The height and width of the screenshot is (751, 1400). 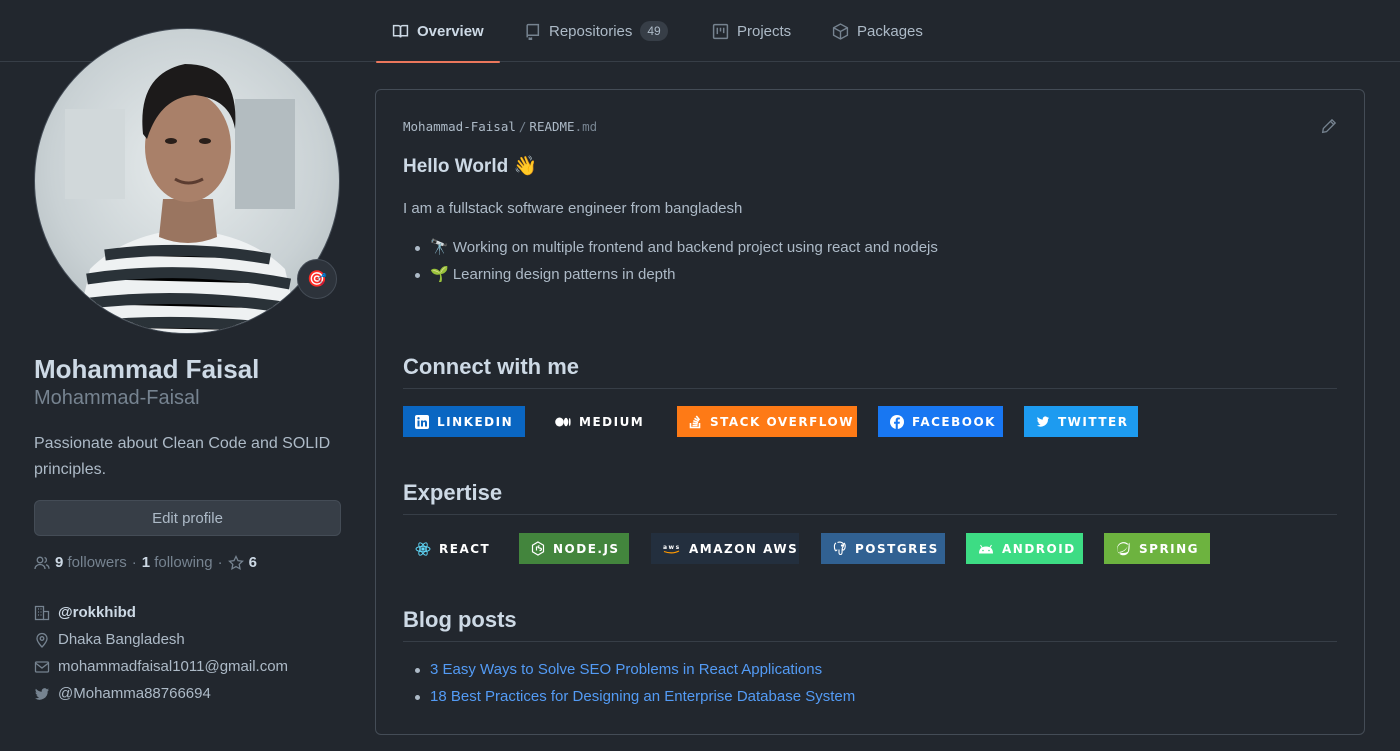 I want to click on mail-icon, so click(x=42, y=666).